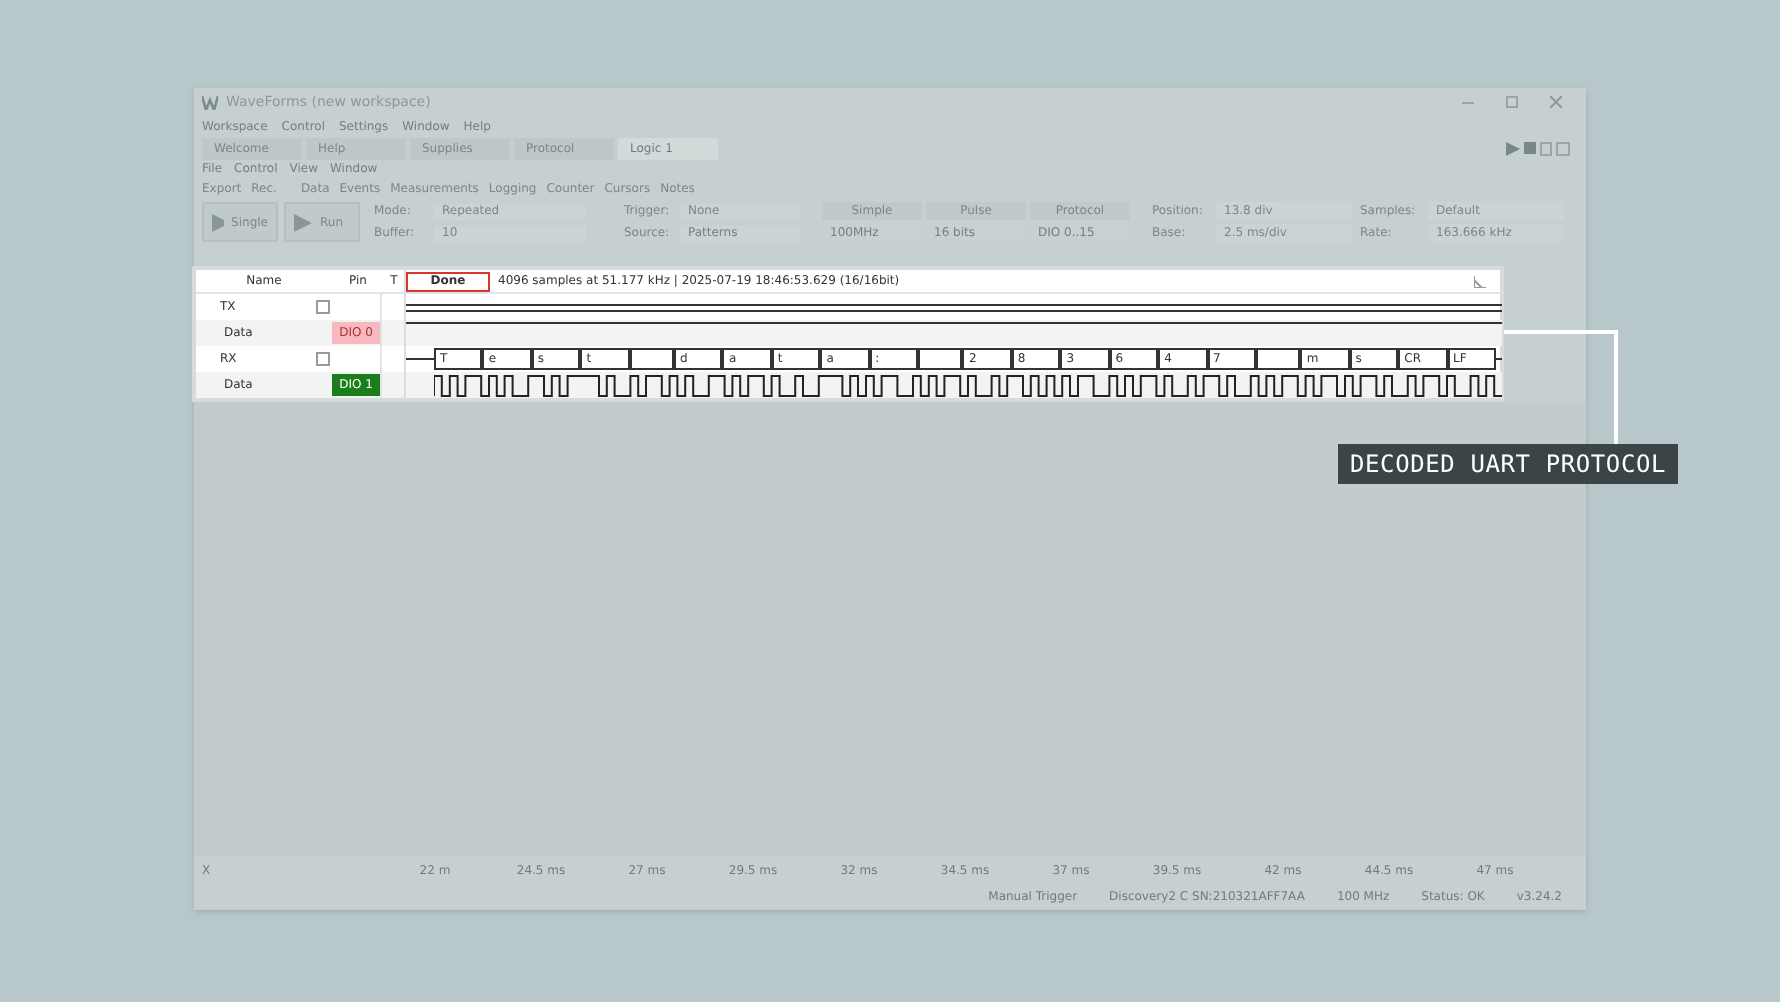 This screenshot has height=1002, width=1780. What do you see at coordinates (1530, 148) in the screenshot?
I see `stop-icon` at bounding box center [1530, 148].